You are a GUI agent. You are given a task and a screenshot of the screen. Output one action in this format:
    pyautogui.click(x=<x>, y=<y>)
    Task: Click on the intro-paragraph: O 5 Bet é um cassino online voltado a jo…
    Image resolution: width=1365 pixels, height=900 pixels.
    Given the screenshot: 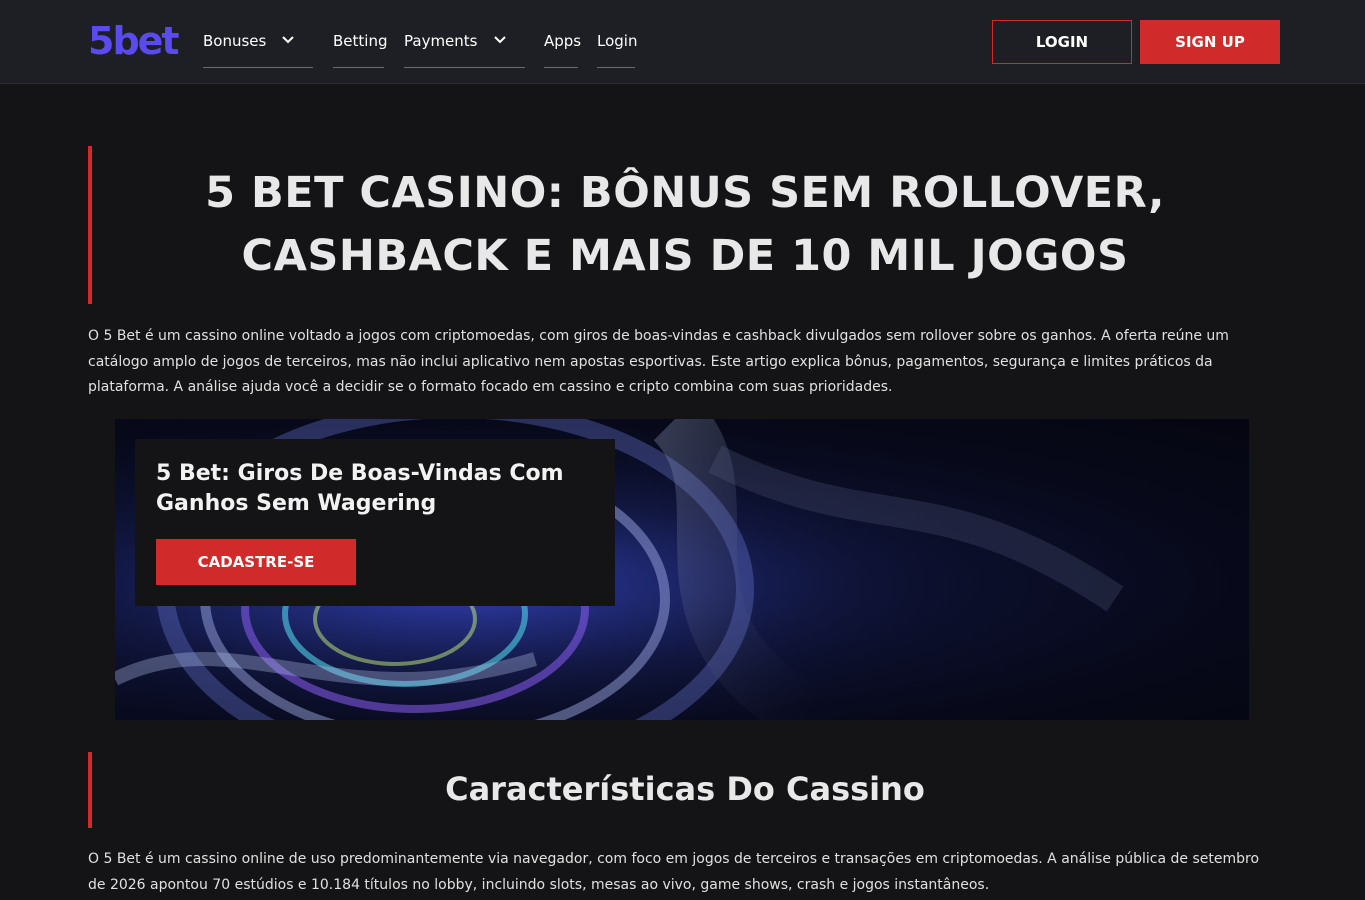 What is the action you would take?
    pyautogui.click(x=658, y=361)
    